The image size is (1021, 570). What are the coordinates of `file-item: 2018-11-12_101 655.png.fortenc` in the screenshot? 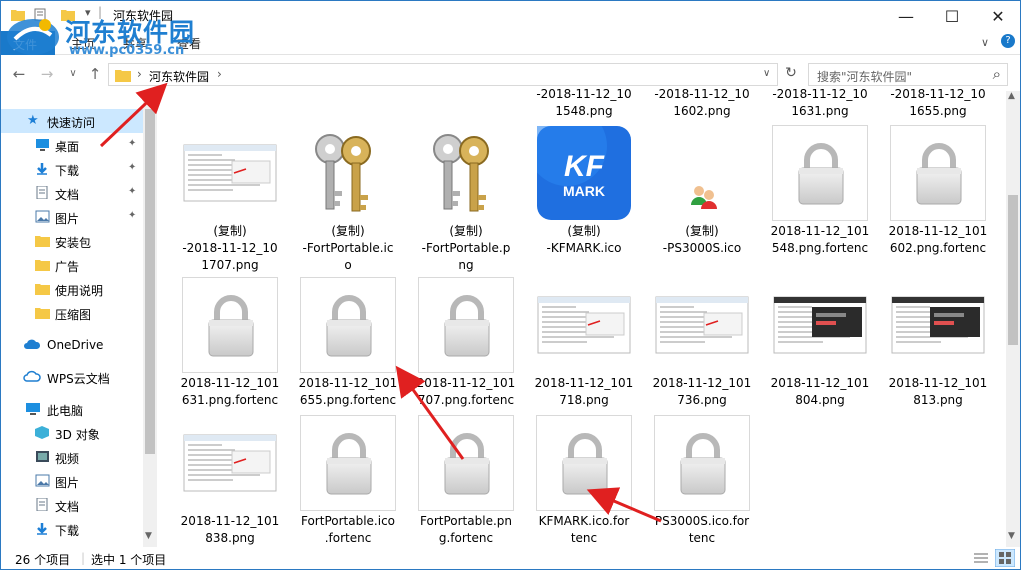 It's located at (348, 352).